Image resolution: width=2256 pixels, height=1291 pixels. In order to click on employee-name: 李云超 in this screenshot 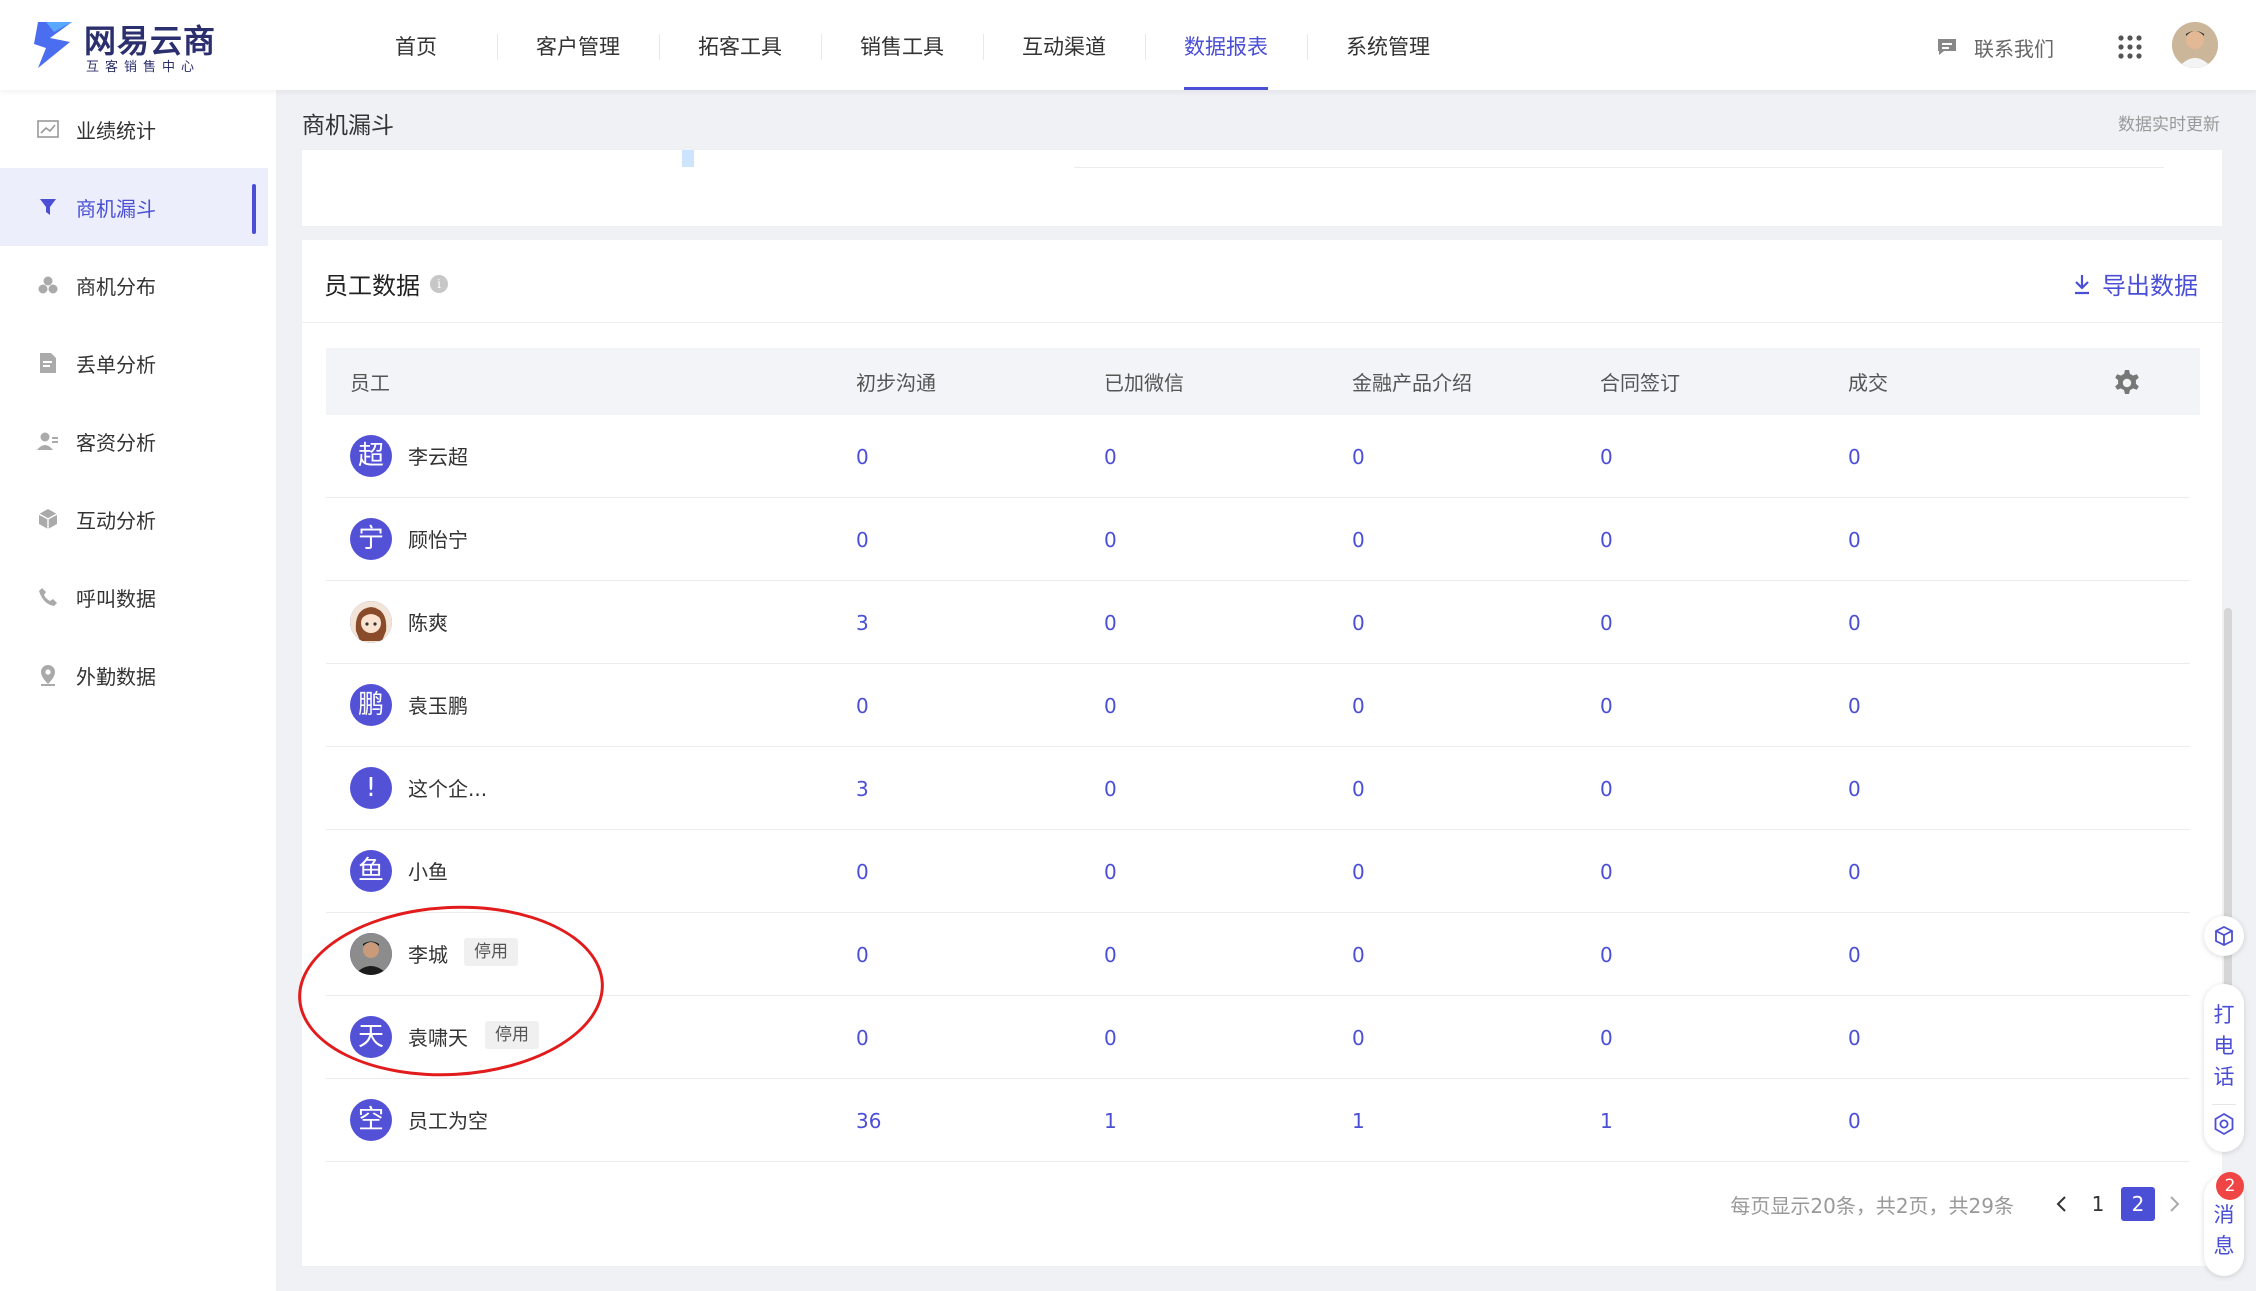, I will do `click(438, 457)`.